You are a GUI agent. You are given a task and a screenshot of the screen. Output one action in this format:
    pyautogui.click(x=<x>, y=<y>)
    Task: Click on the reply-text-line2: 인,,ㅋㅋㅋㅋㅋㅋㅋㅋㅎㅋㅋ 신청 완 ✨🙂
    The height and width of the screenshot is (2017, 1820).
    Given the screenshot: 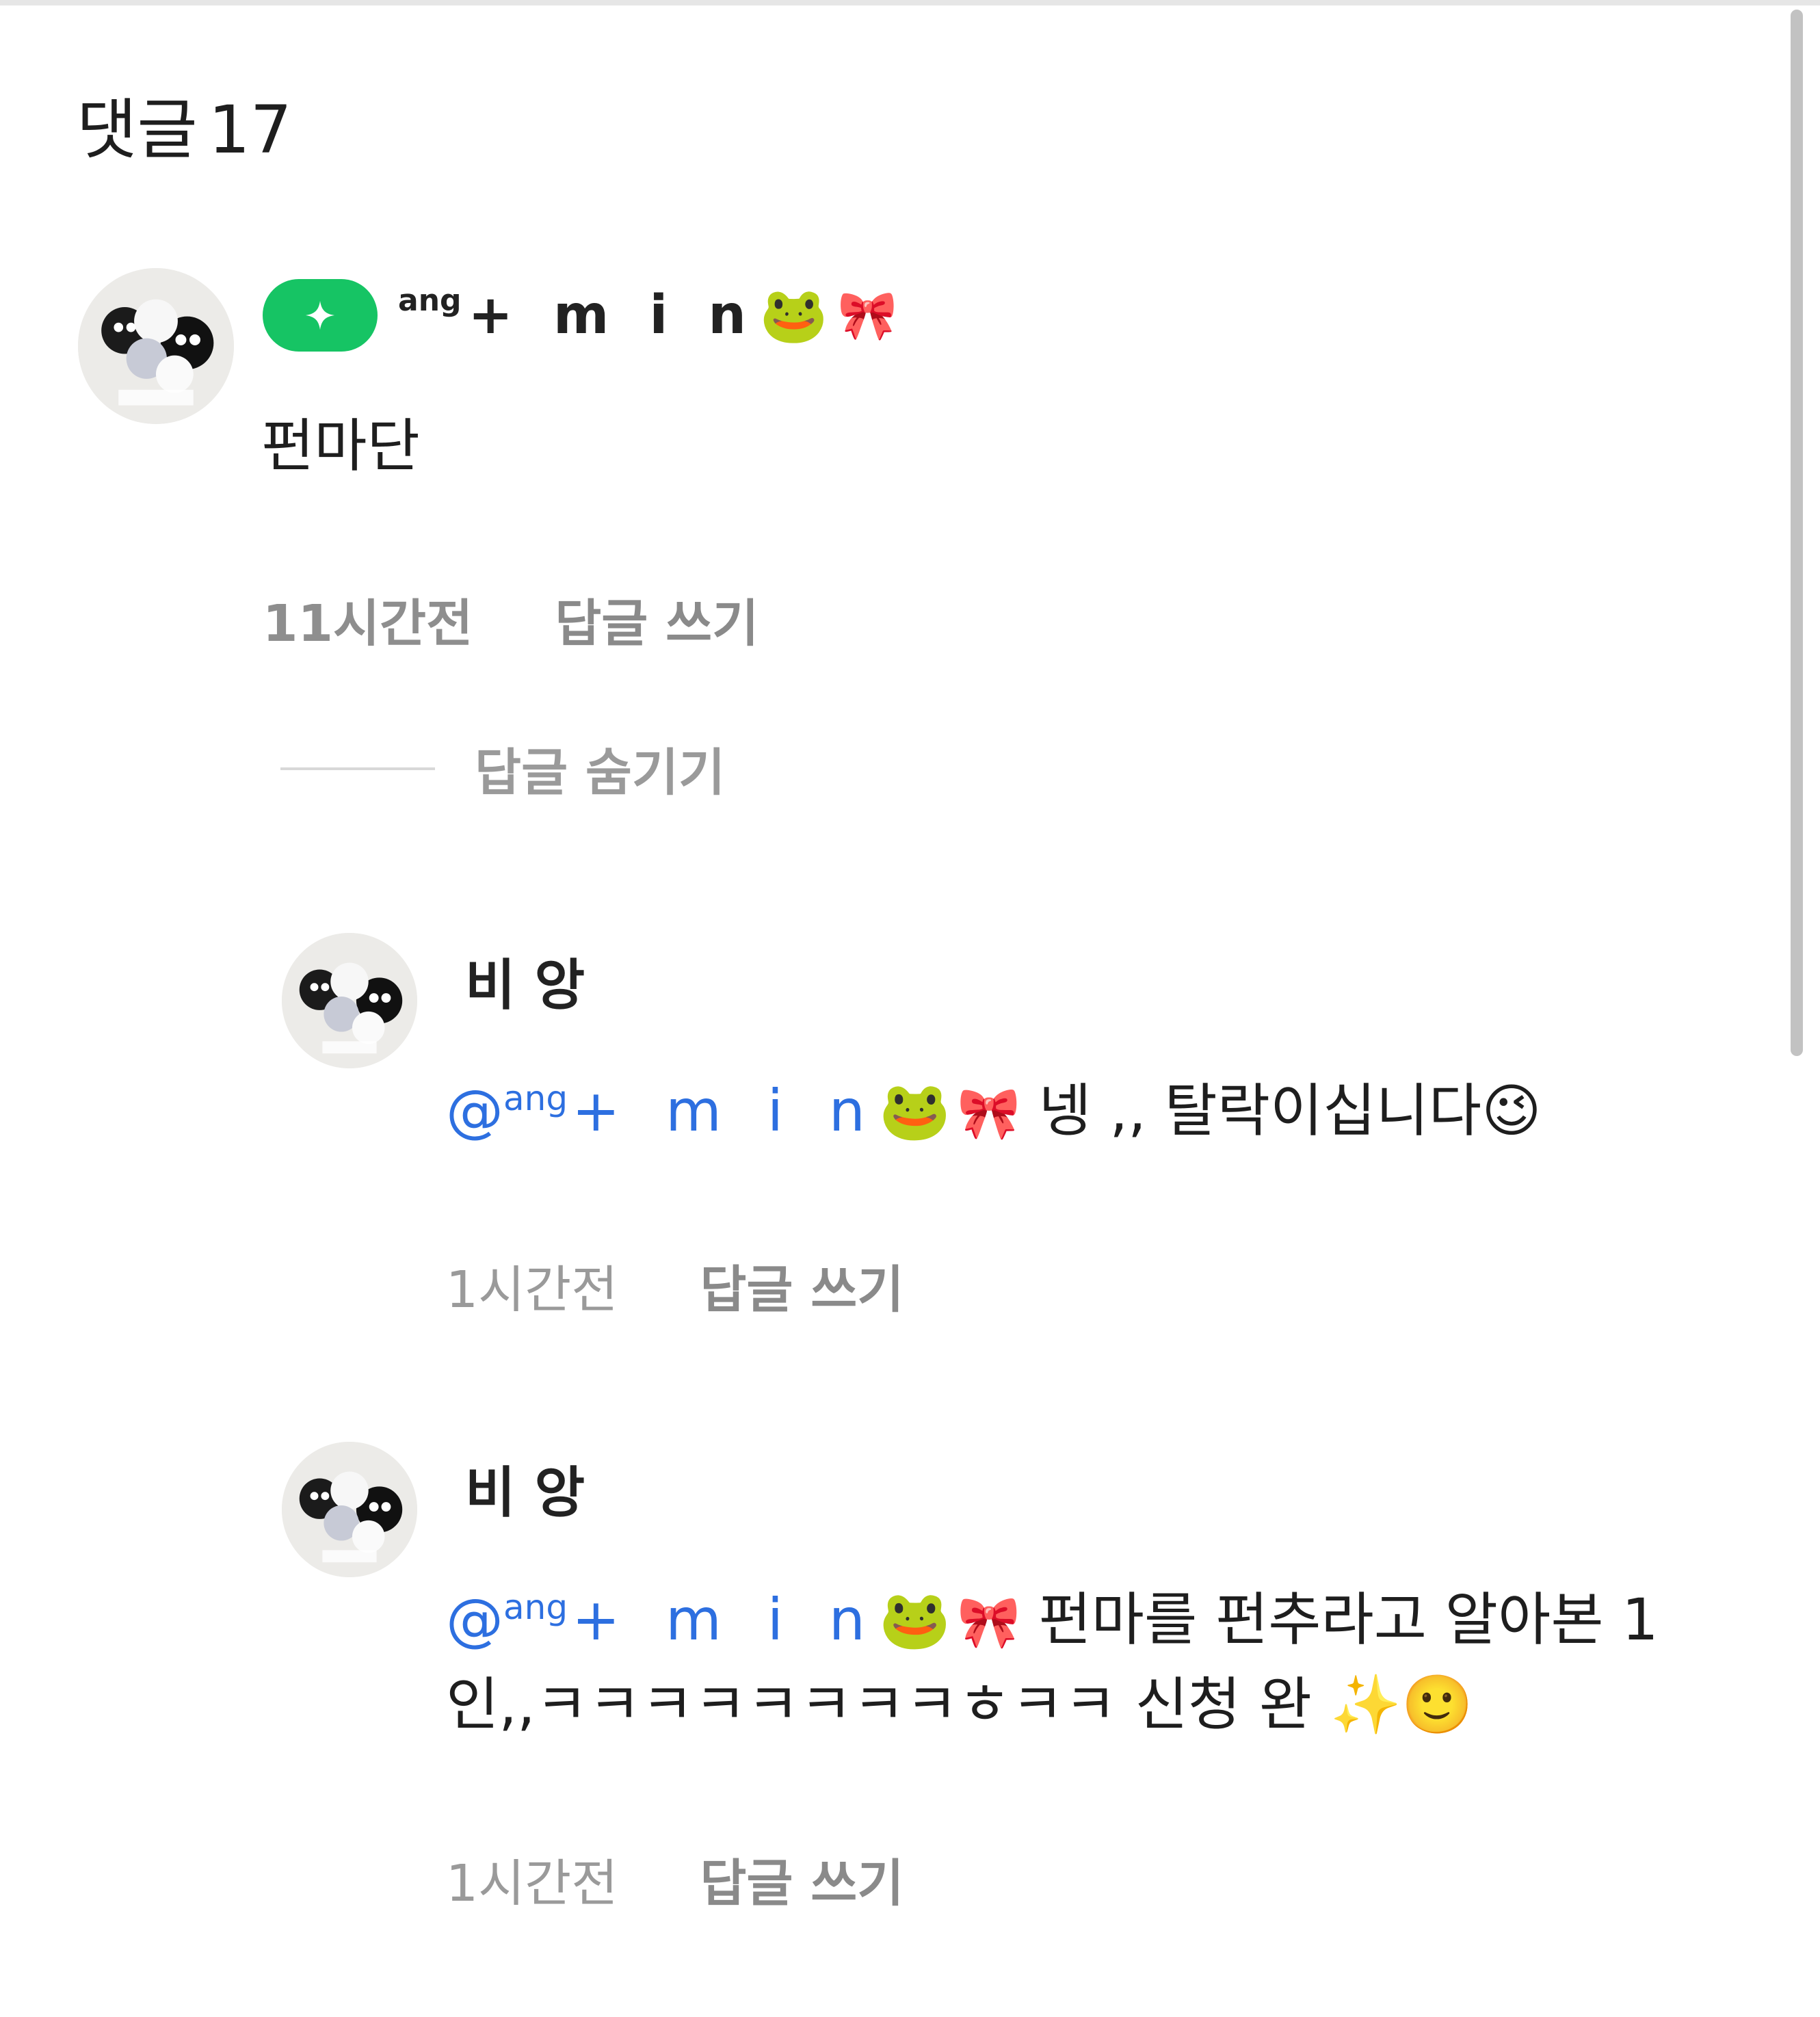 What is the action you would take?
    pyautogui.click(x=959, y=1705)
    